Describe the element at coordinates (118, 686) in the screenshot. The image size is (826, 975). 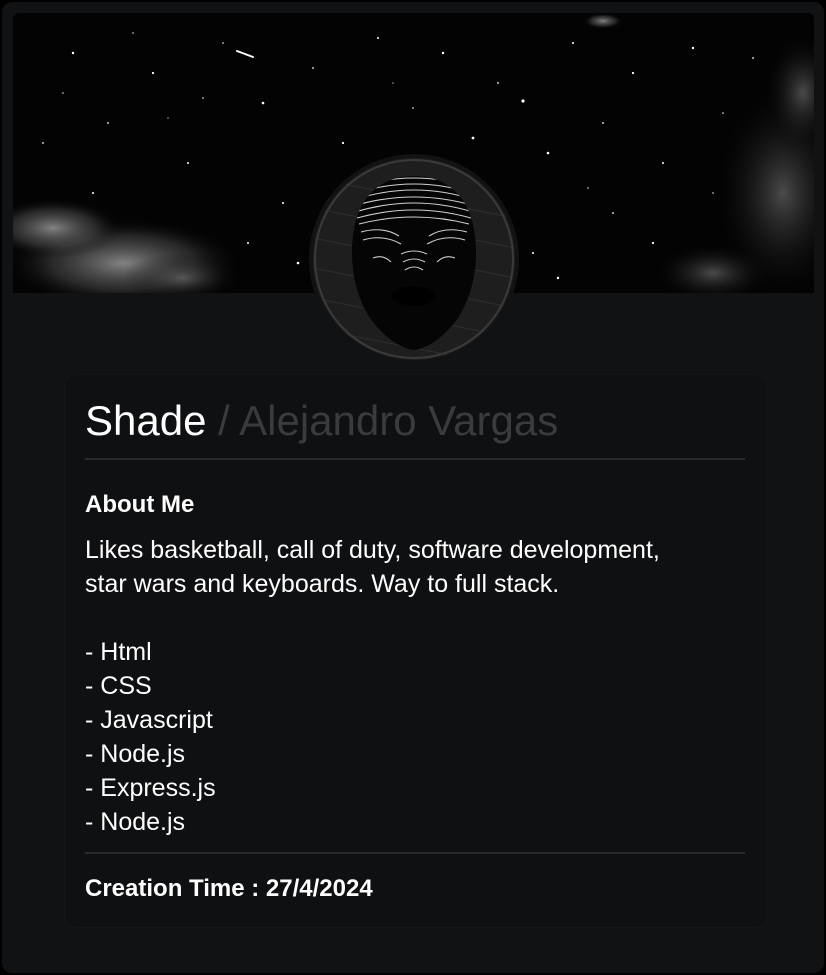
I see `skill-item: - CSS` at that location.